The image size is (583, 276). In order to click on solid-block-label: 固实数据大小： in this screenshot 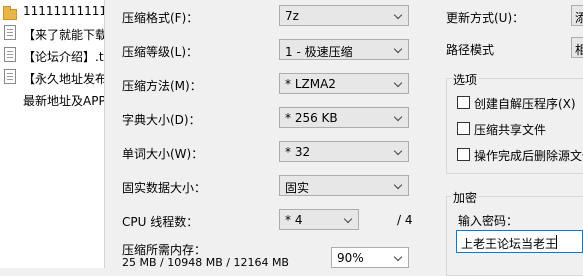, I will do `click(164, 188)`.